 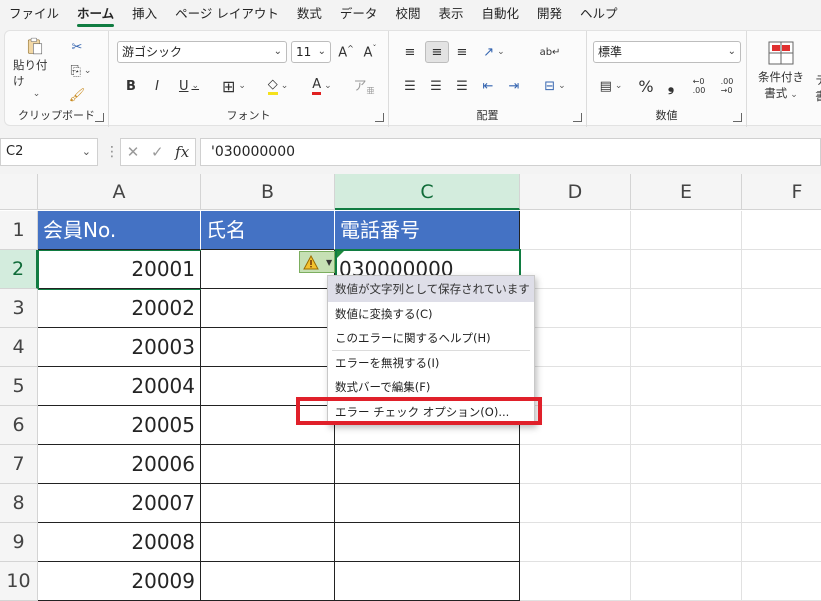 What do you see at coordinates (646, 86) in the screenshot?
I see `percent-button: %` at bounding box center [646, 86].